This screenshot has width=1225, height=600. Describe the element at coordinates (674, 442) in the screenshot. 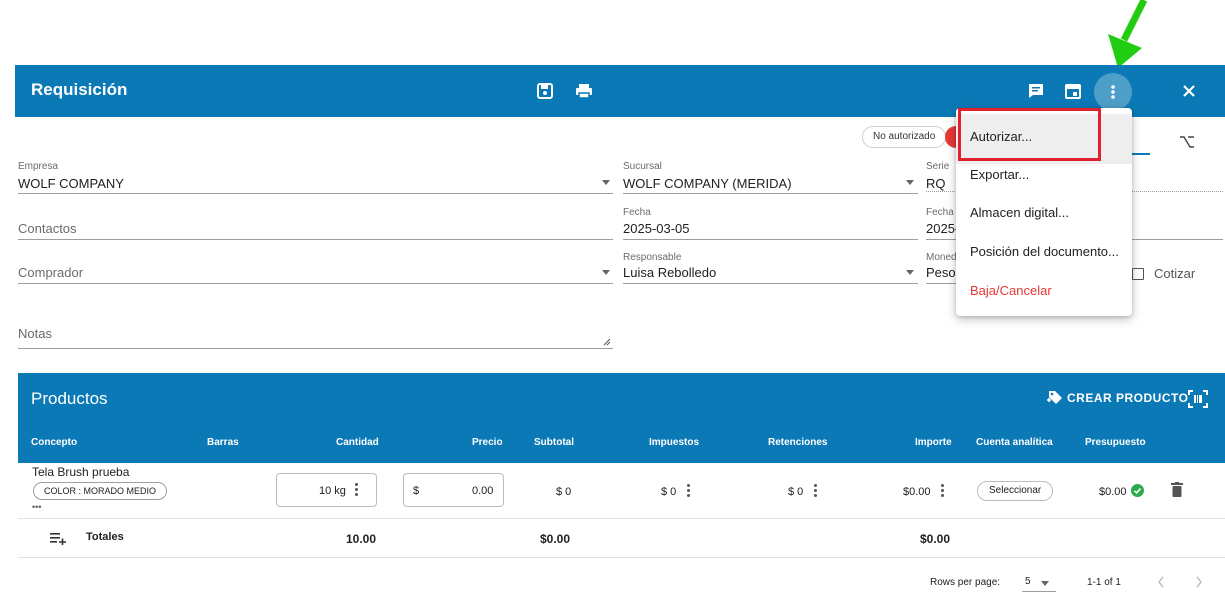

I see `column-header-impuestos: Impuestos` at that location.